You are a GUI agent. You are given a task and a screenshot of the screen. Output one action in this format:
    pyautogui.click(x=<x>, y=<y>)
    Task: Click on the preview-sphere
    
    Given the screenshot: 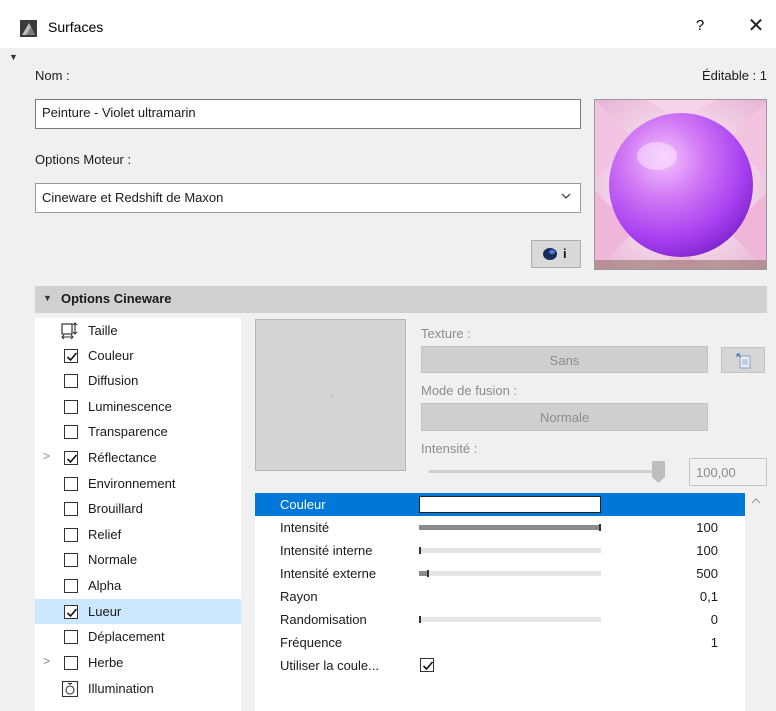 What is the action you would take?
    pyautogui.click(x=680, y=184)
    